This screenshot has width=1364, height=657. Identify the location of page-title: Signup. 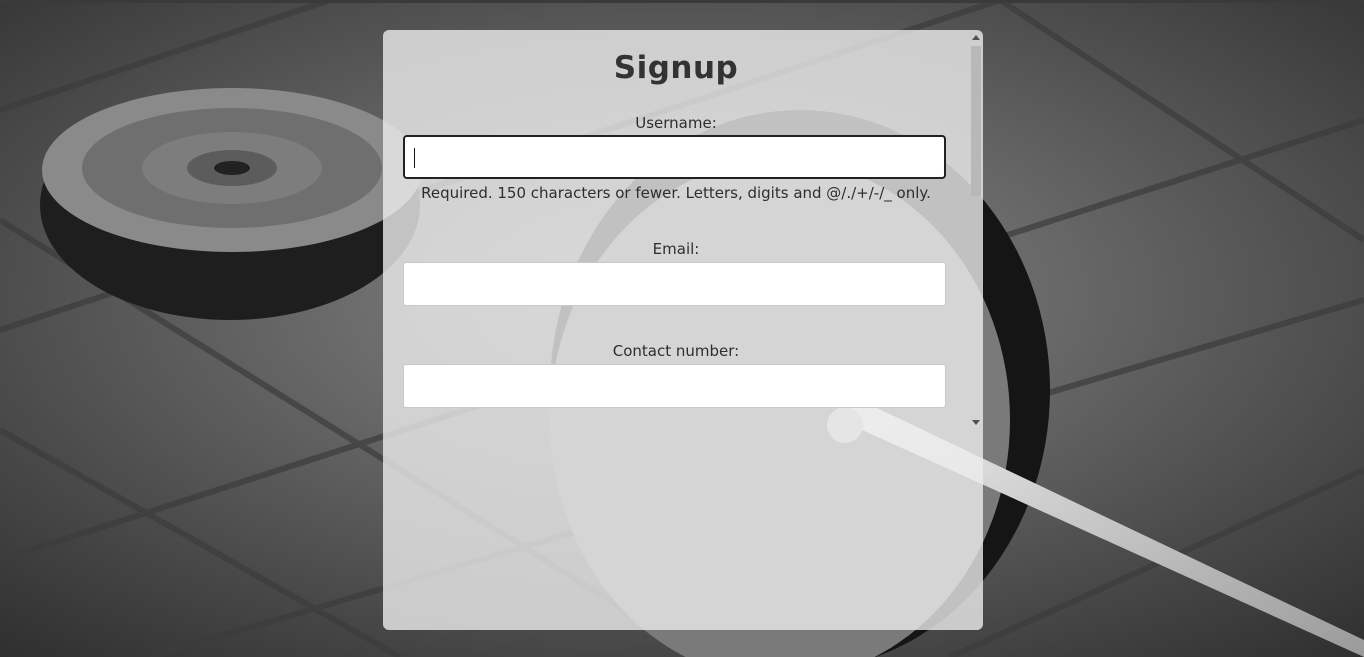
(676, 68).